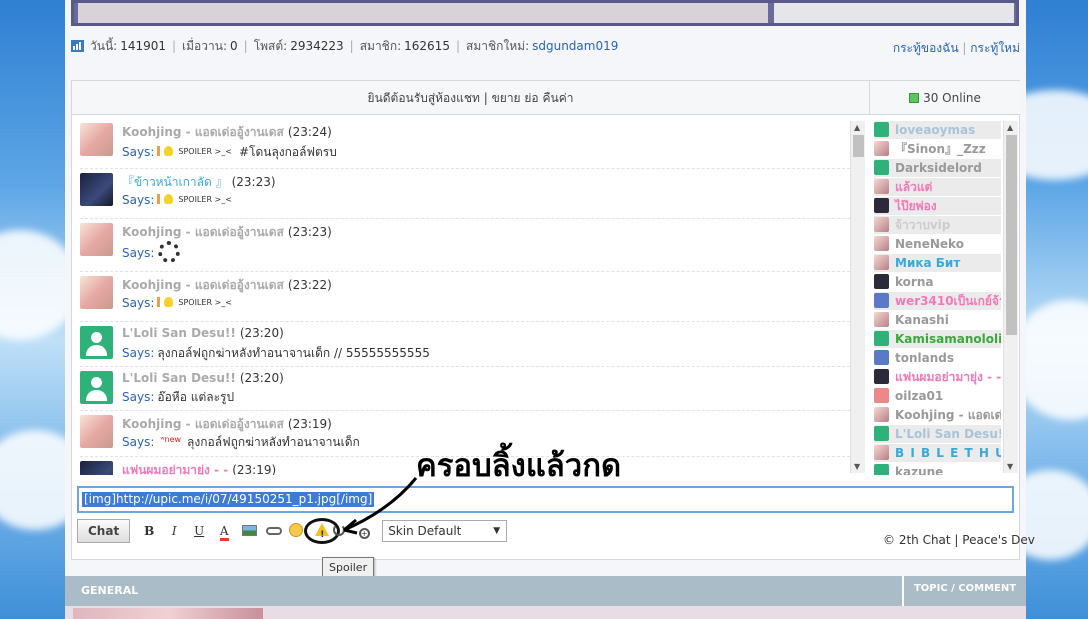 This screenshot has height=619, width=1088. What do you see at coordinates (348, 567) in the screenshot?
I see `spoiler-tooltip: Spoiler` at bounding box center [348, 567].